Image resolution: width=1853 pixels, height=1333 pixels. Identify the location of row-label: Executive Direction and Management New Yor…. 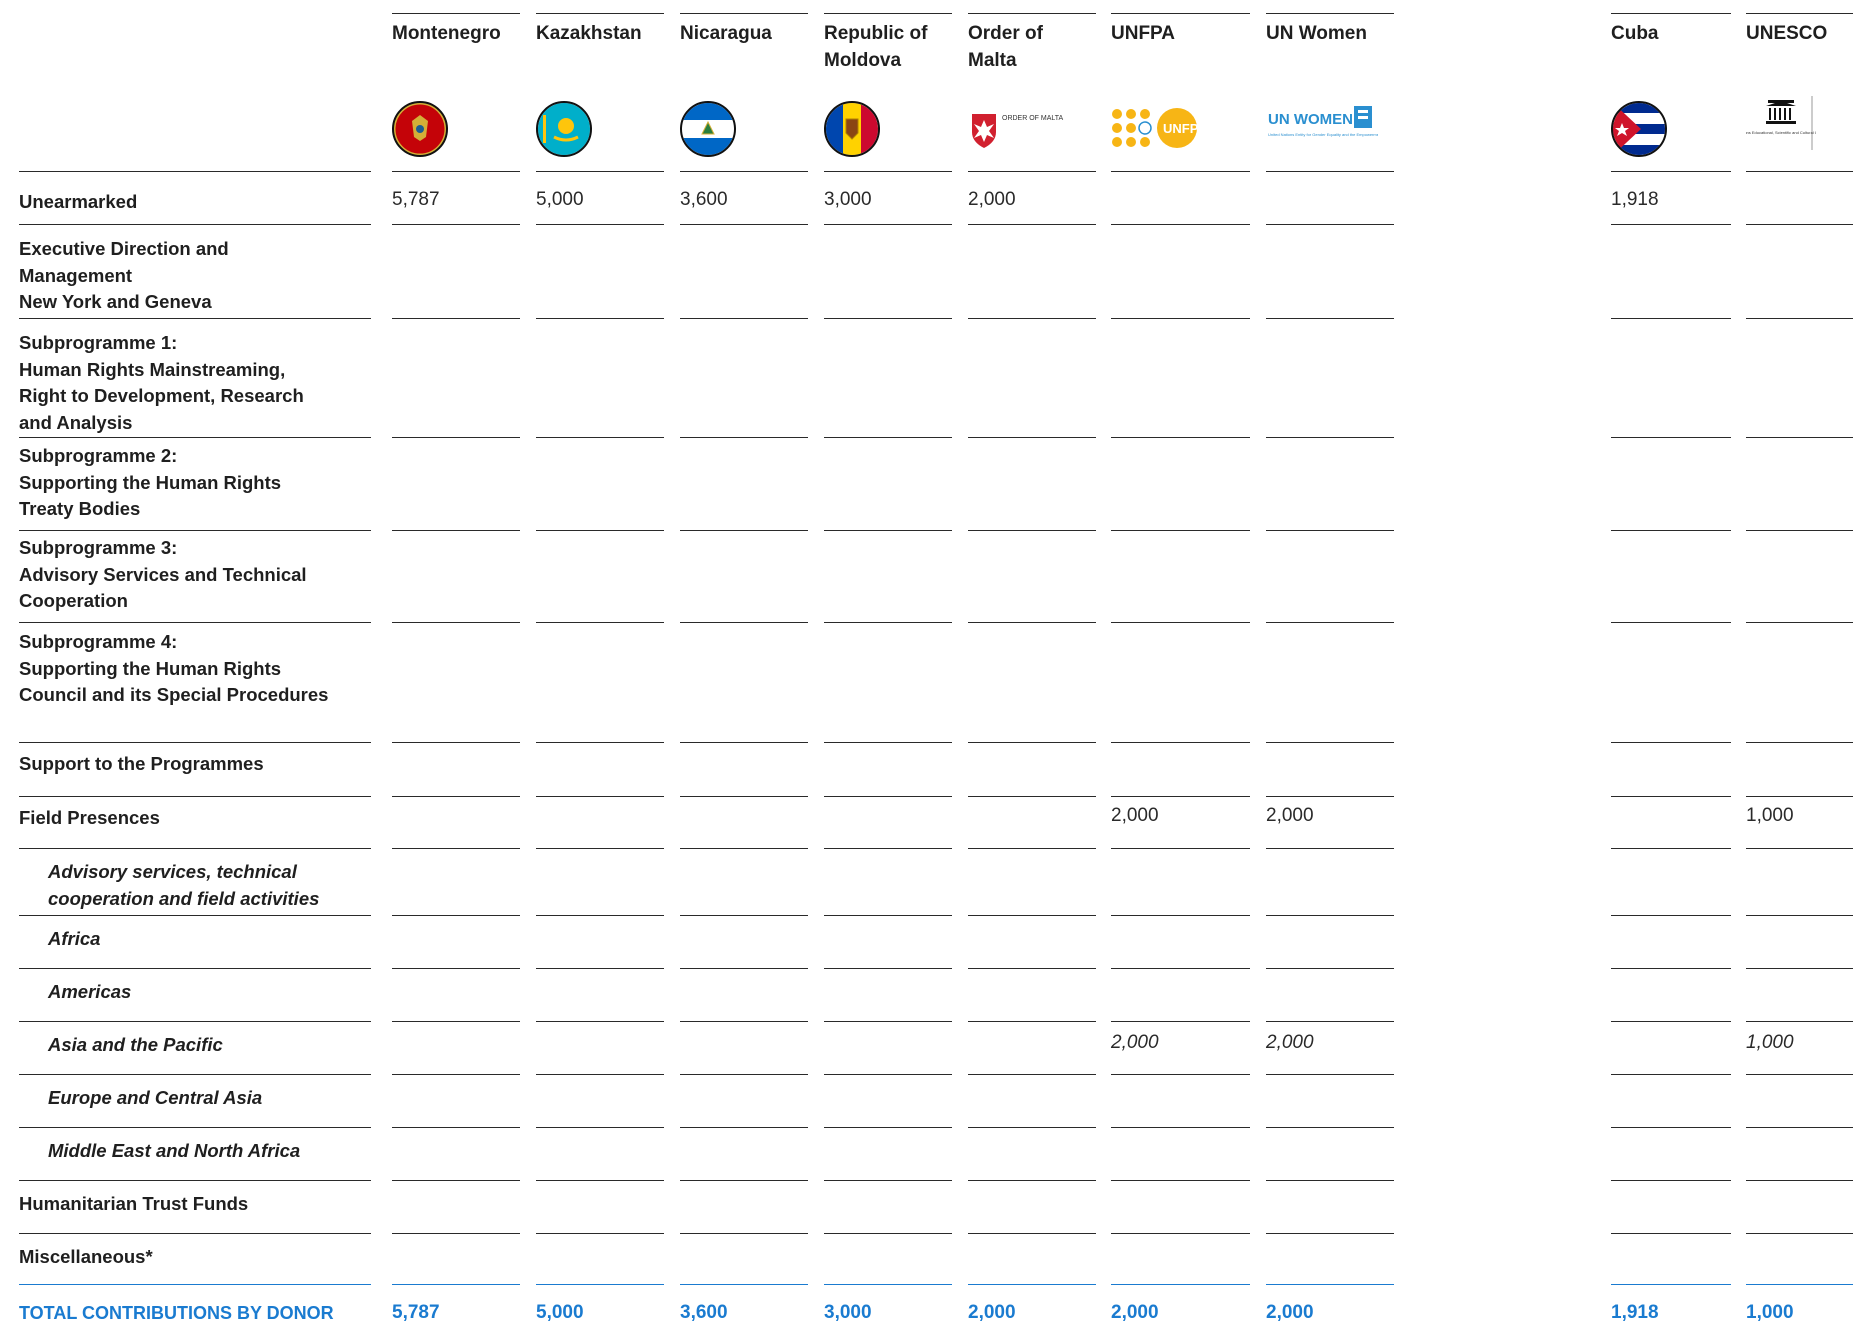
(124, 275).